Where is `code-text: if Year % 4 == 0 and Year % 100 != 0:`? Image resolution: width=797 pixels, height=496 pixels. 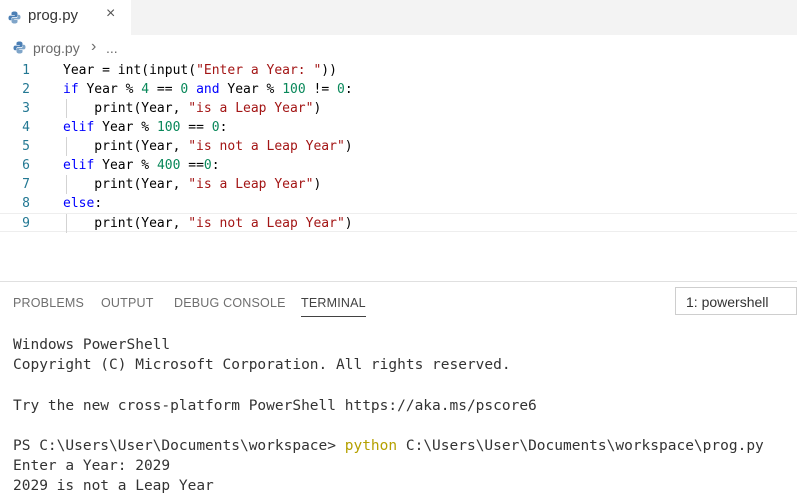 code-text: if Year % 4 == 0 and Year % 100 != 0: is located at coordinates (208, 89).